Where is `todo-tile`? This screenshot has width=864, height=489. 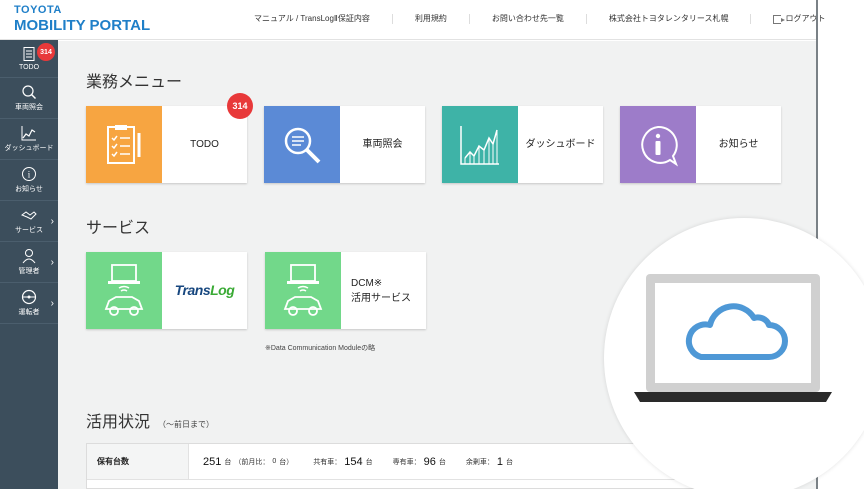 todo-tile is located at coordinates (124, 144).